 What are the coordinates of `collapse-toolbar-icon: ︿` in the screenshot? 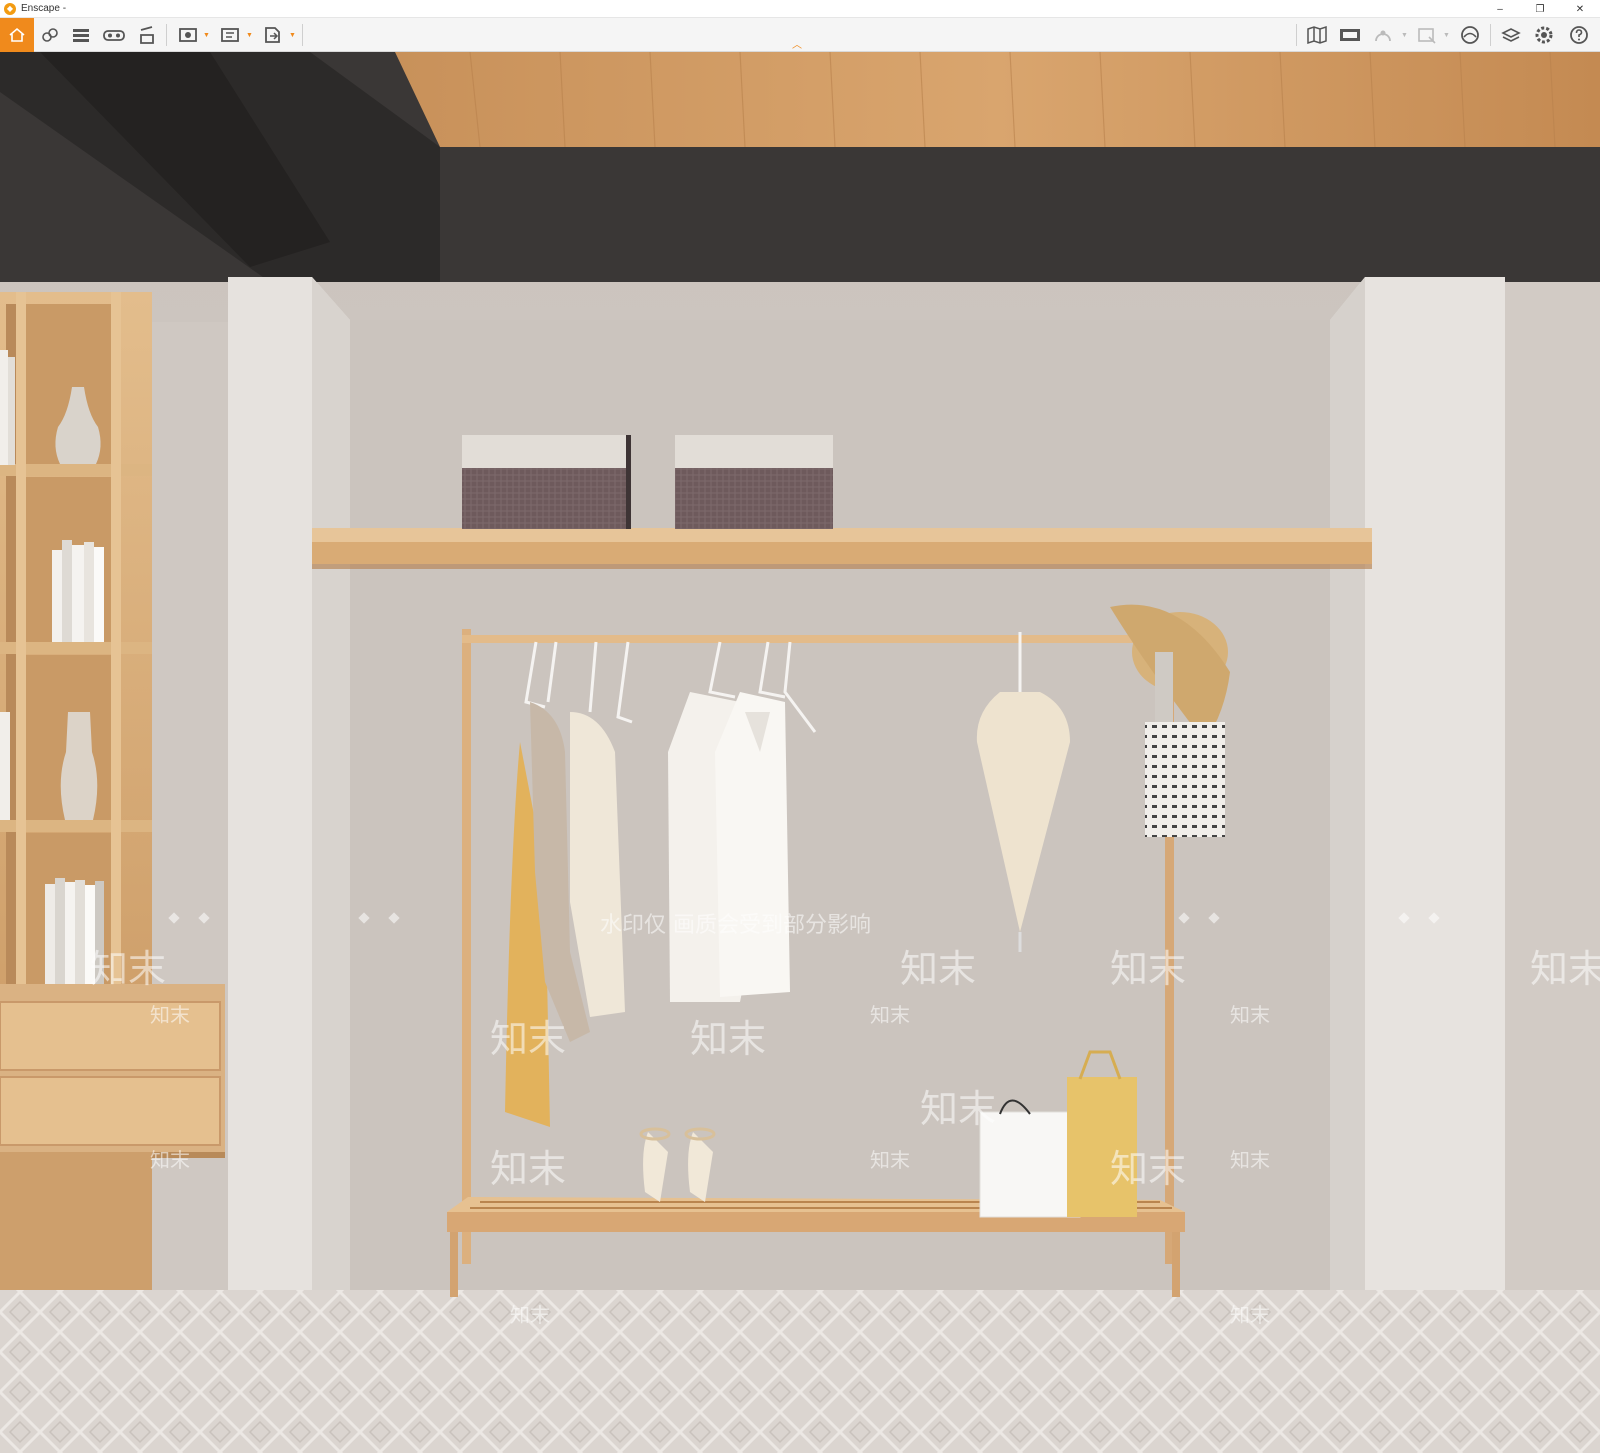 It's located at (797, 43).